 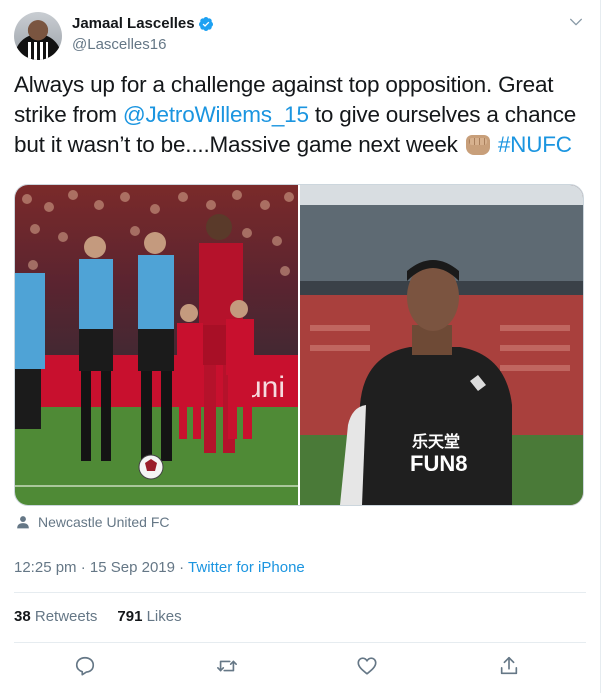 What do you see at coordinates (300, 37) in the screenshot?
I see `tweet-header: Jamaal Lascelles @Lascelles16` at bounding box center [300, 37].